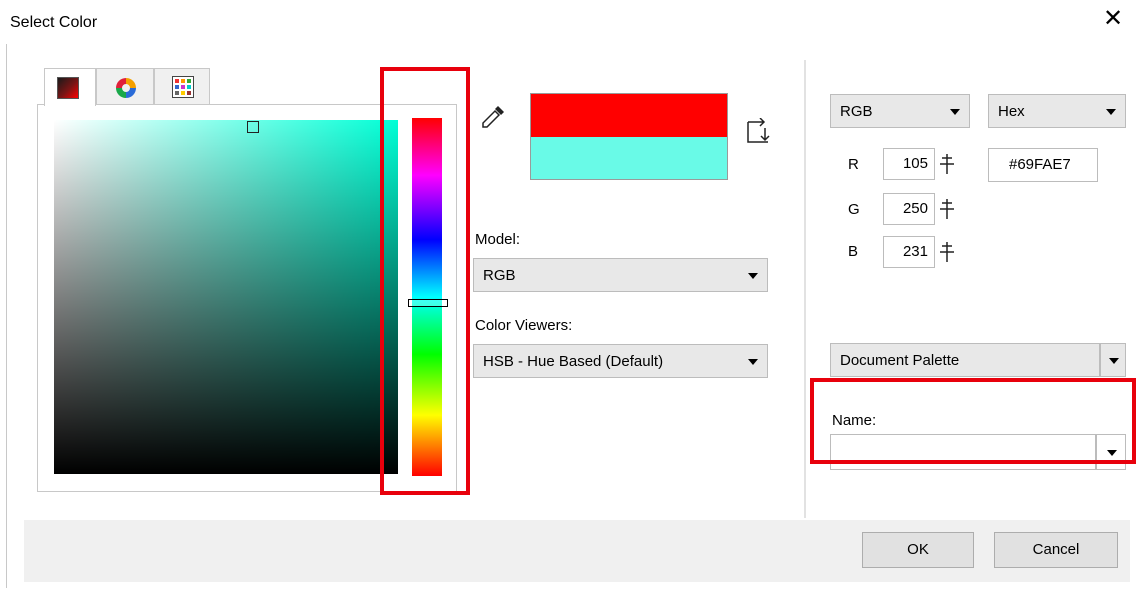  I want to click on value-format-value: Hex, so click(1011, 111).